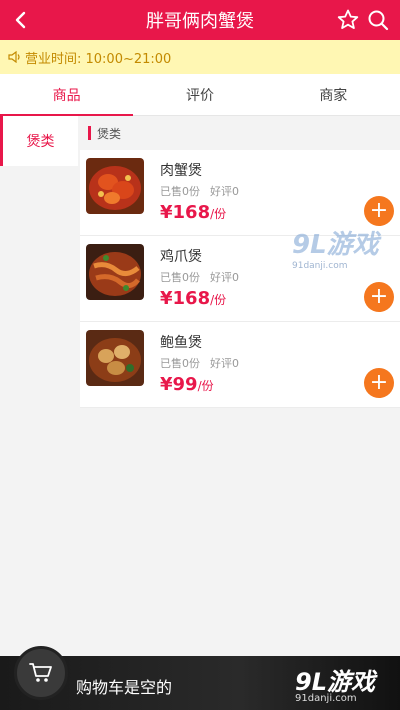  What do you see at coordinates (67, 95) in the screenshot?
I see `tab-products: 商品` at bounding box center [67, 95].